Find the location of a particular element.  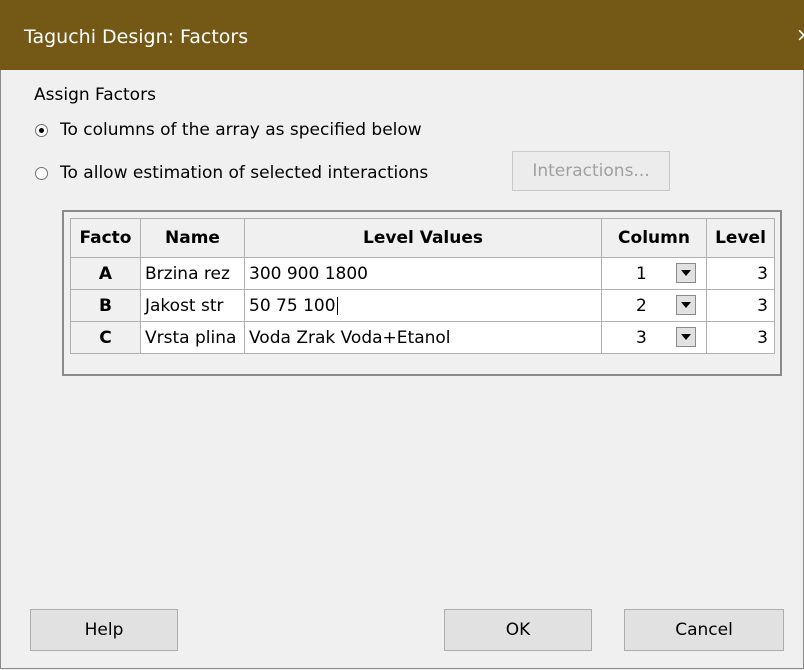

table-row: C Vrsta plina Voda Zrak Voda+Etanol 3 3 is located at coordinates (422, 337).